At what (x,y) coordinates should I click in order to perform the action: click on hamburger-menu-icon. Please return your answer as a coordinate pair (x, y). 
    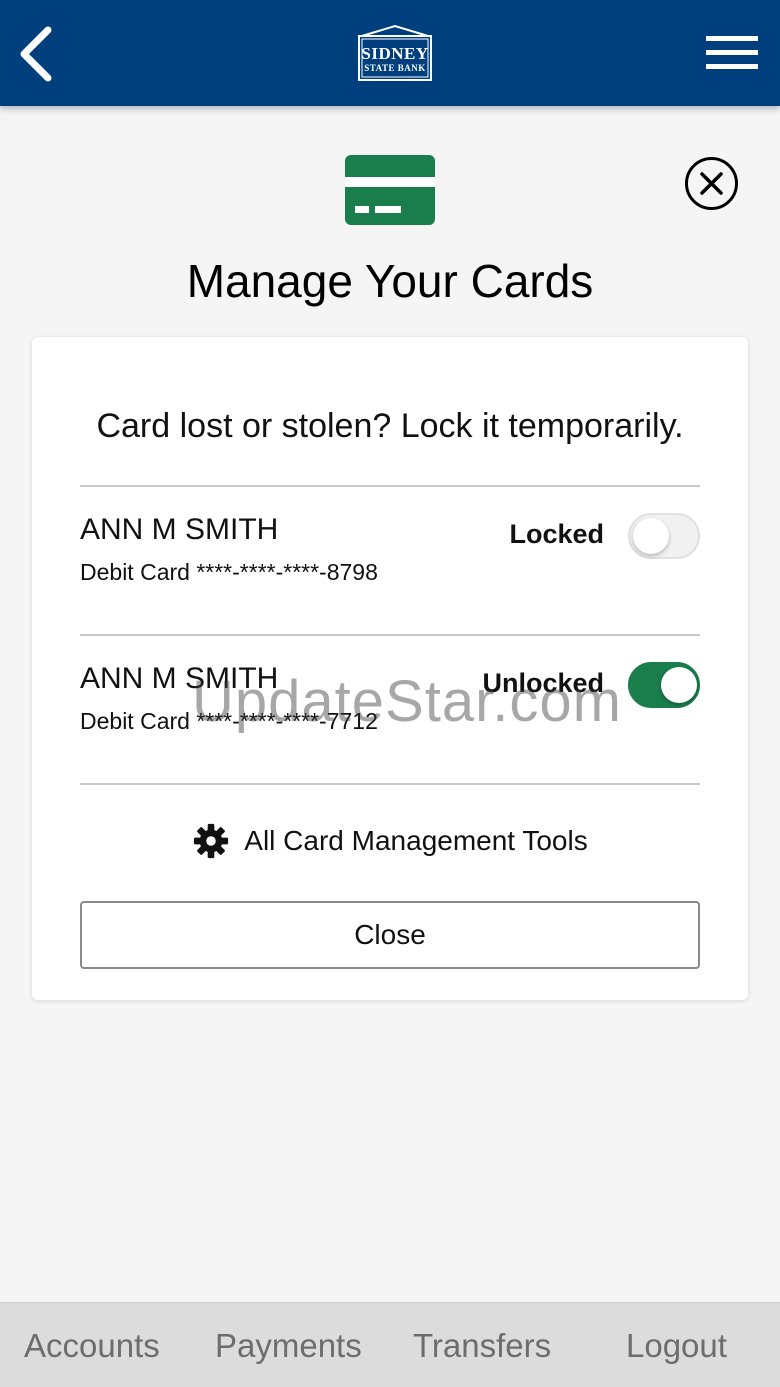
    Looking at the image, I should click on (732, 52).